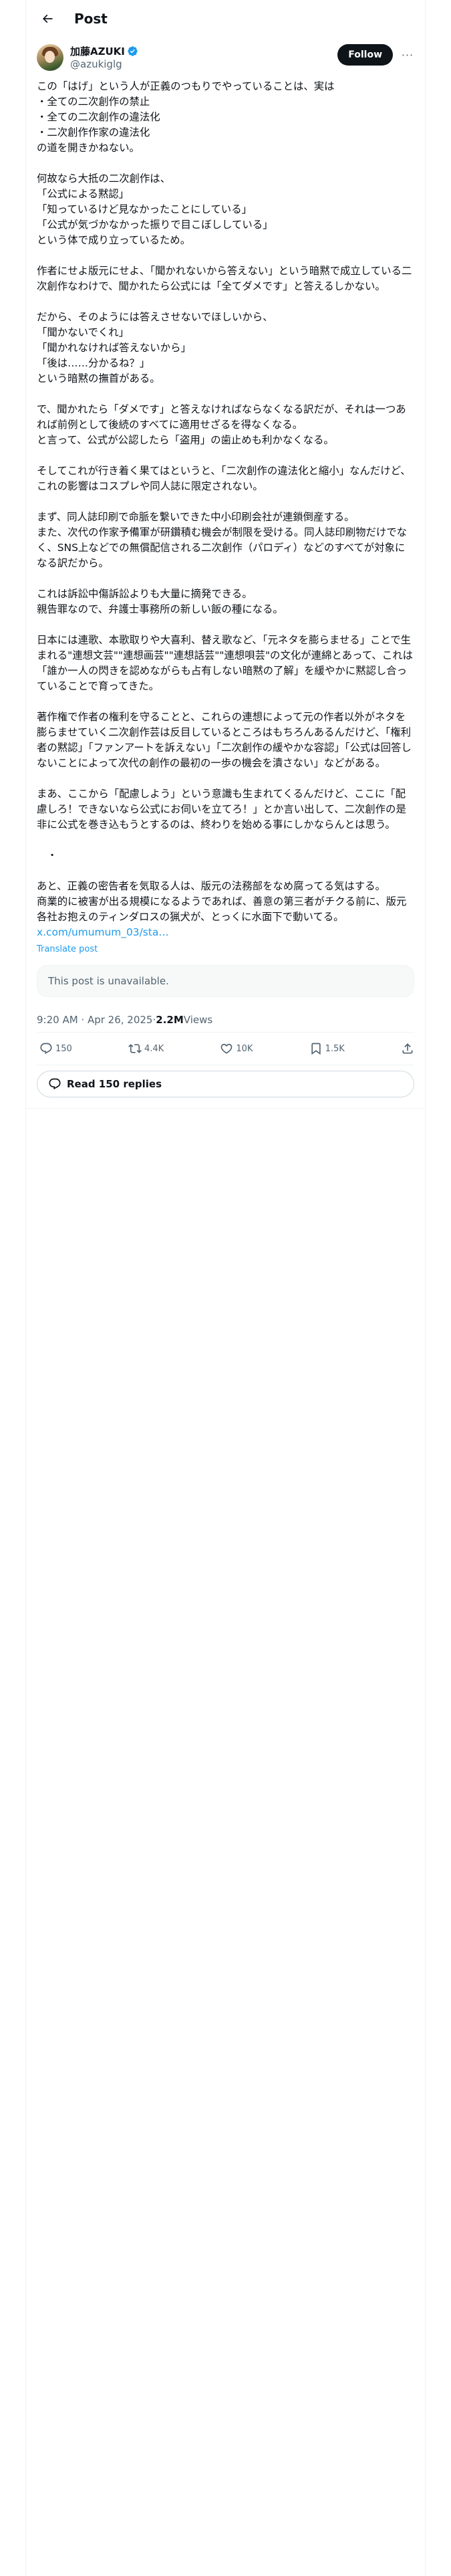 This screenshot has height=2576, width=451. What do you see at coordinates (135, 1049) in the screenshot?
I see `repost-icon` at bounding box center [135, 1049].